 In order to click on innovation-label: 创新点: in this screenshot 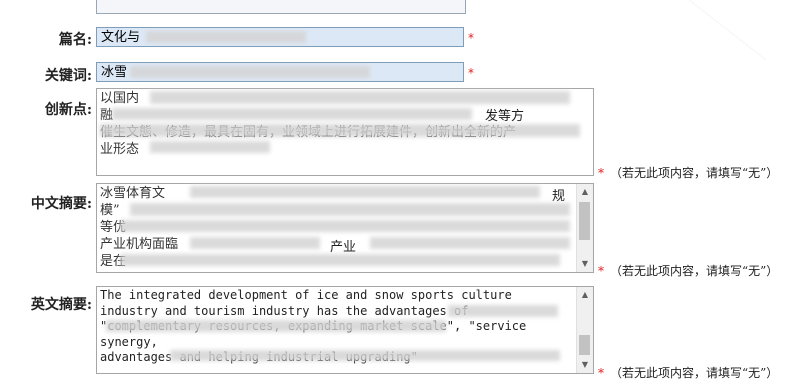, I will do `click(68, 110)`.